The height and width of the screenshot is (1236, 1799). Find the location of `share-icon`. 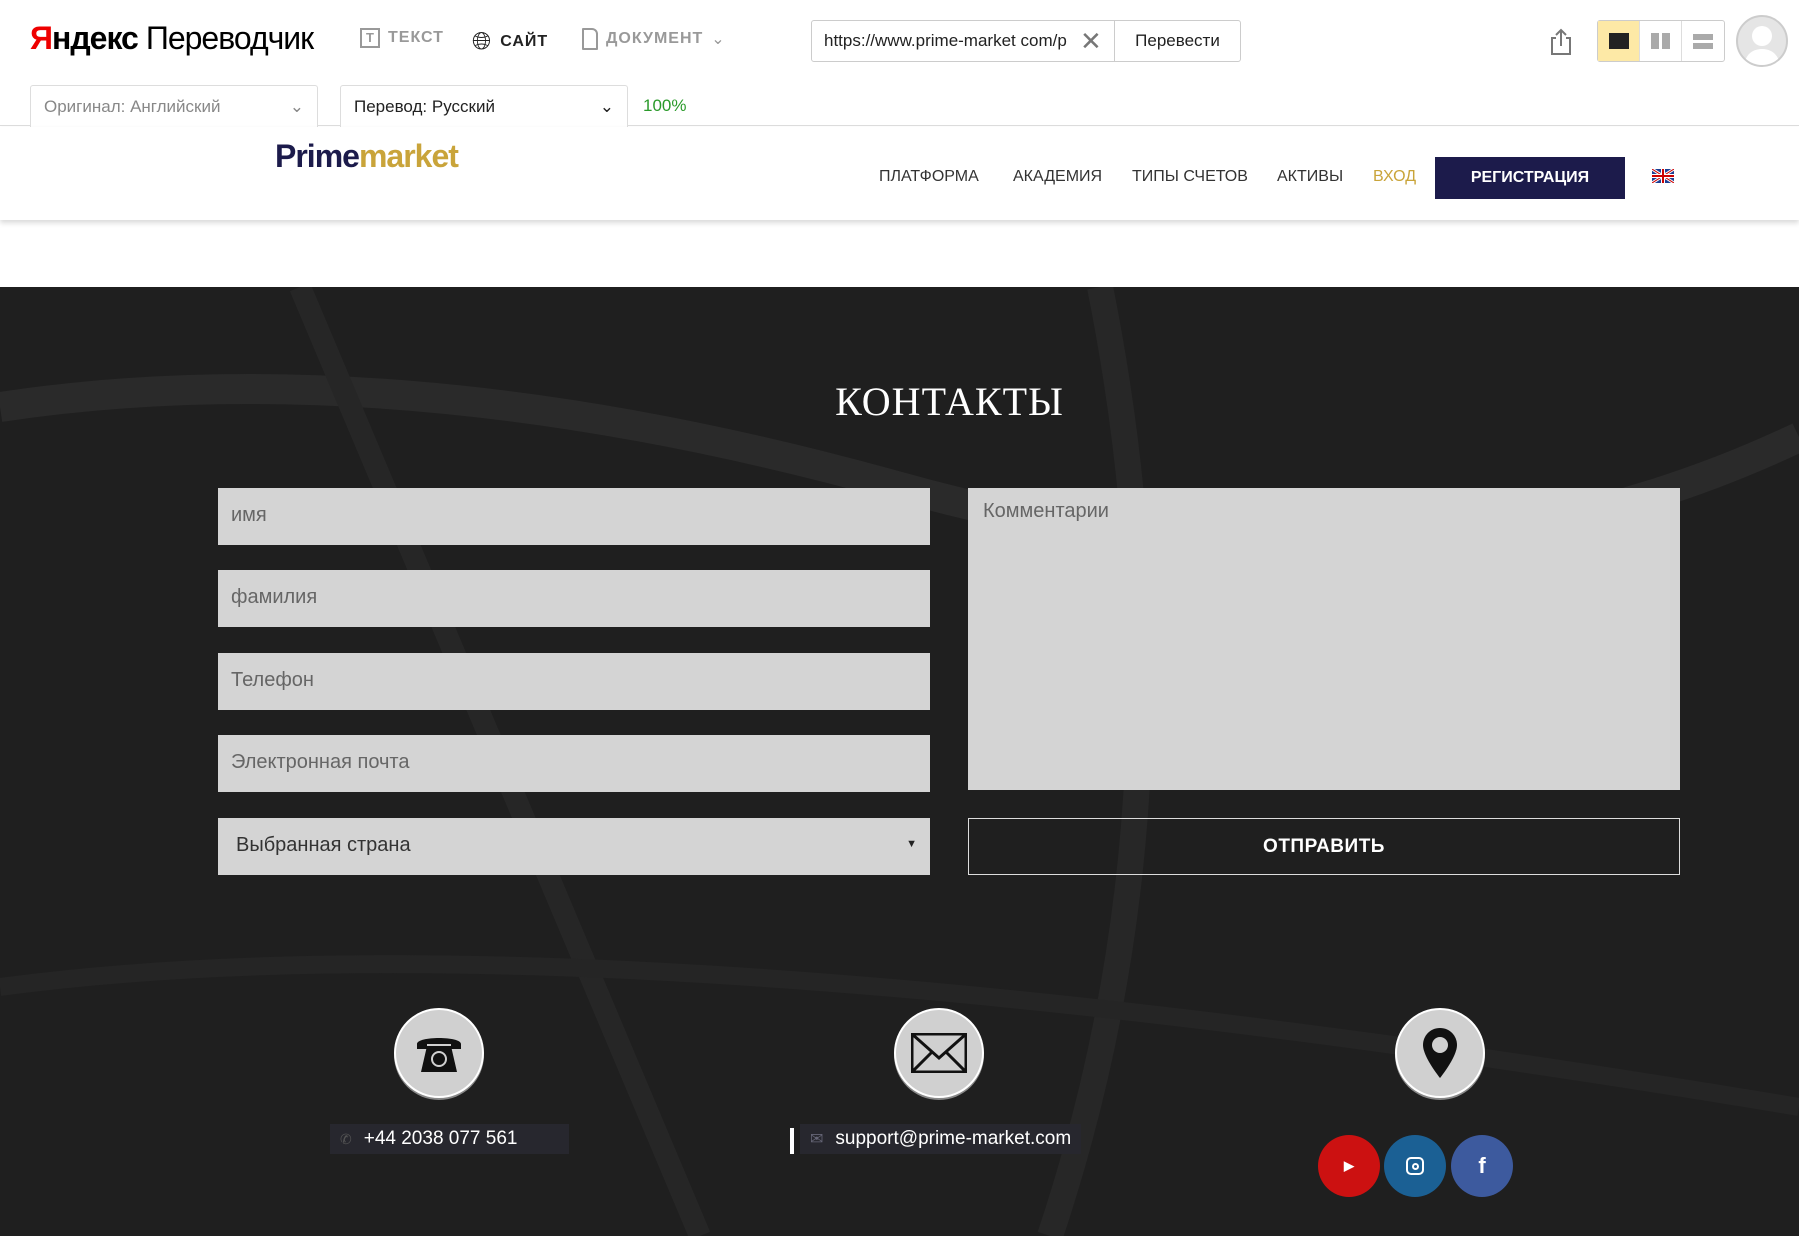

share-icon is located at coordinates (1561, 44).